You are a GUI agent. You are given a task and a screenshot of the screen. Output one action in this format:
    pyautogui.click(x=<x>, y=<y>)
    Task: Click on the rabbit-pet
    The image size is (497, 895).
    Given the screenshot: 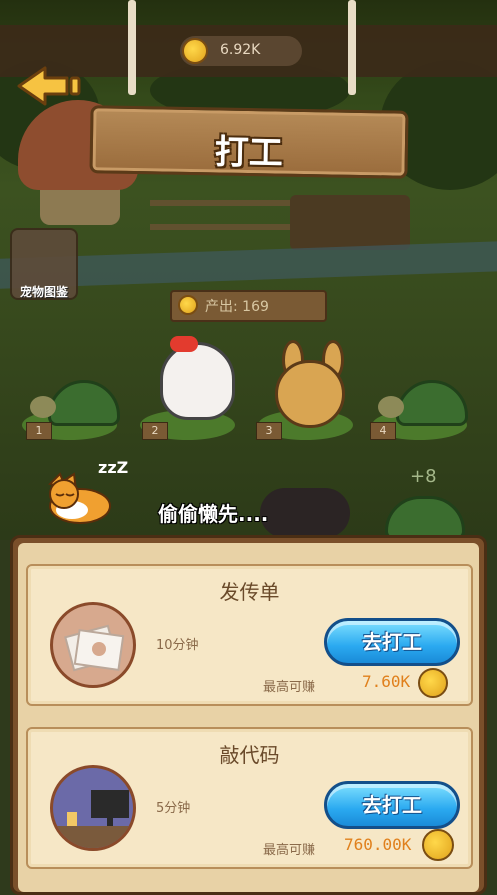 What is the action you would take?
    pyautogui.click(x=310, y=394)
    